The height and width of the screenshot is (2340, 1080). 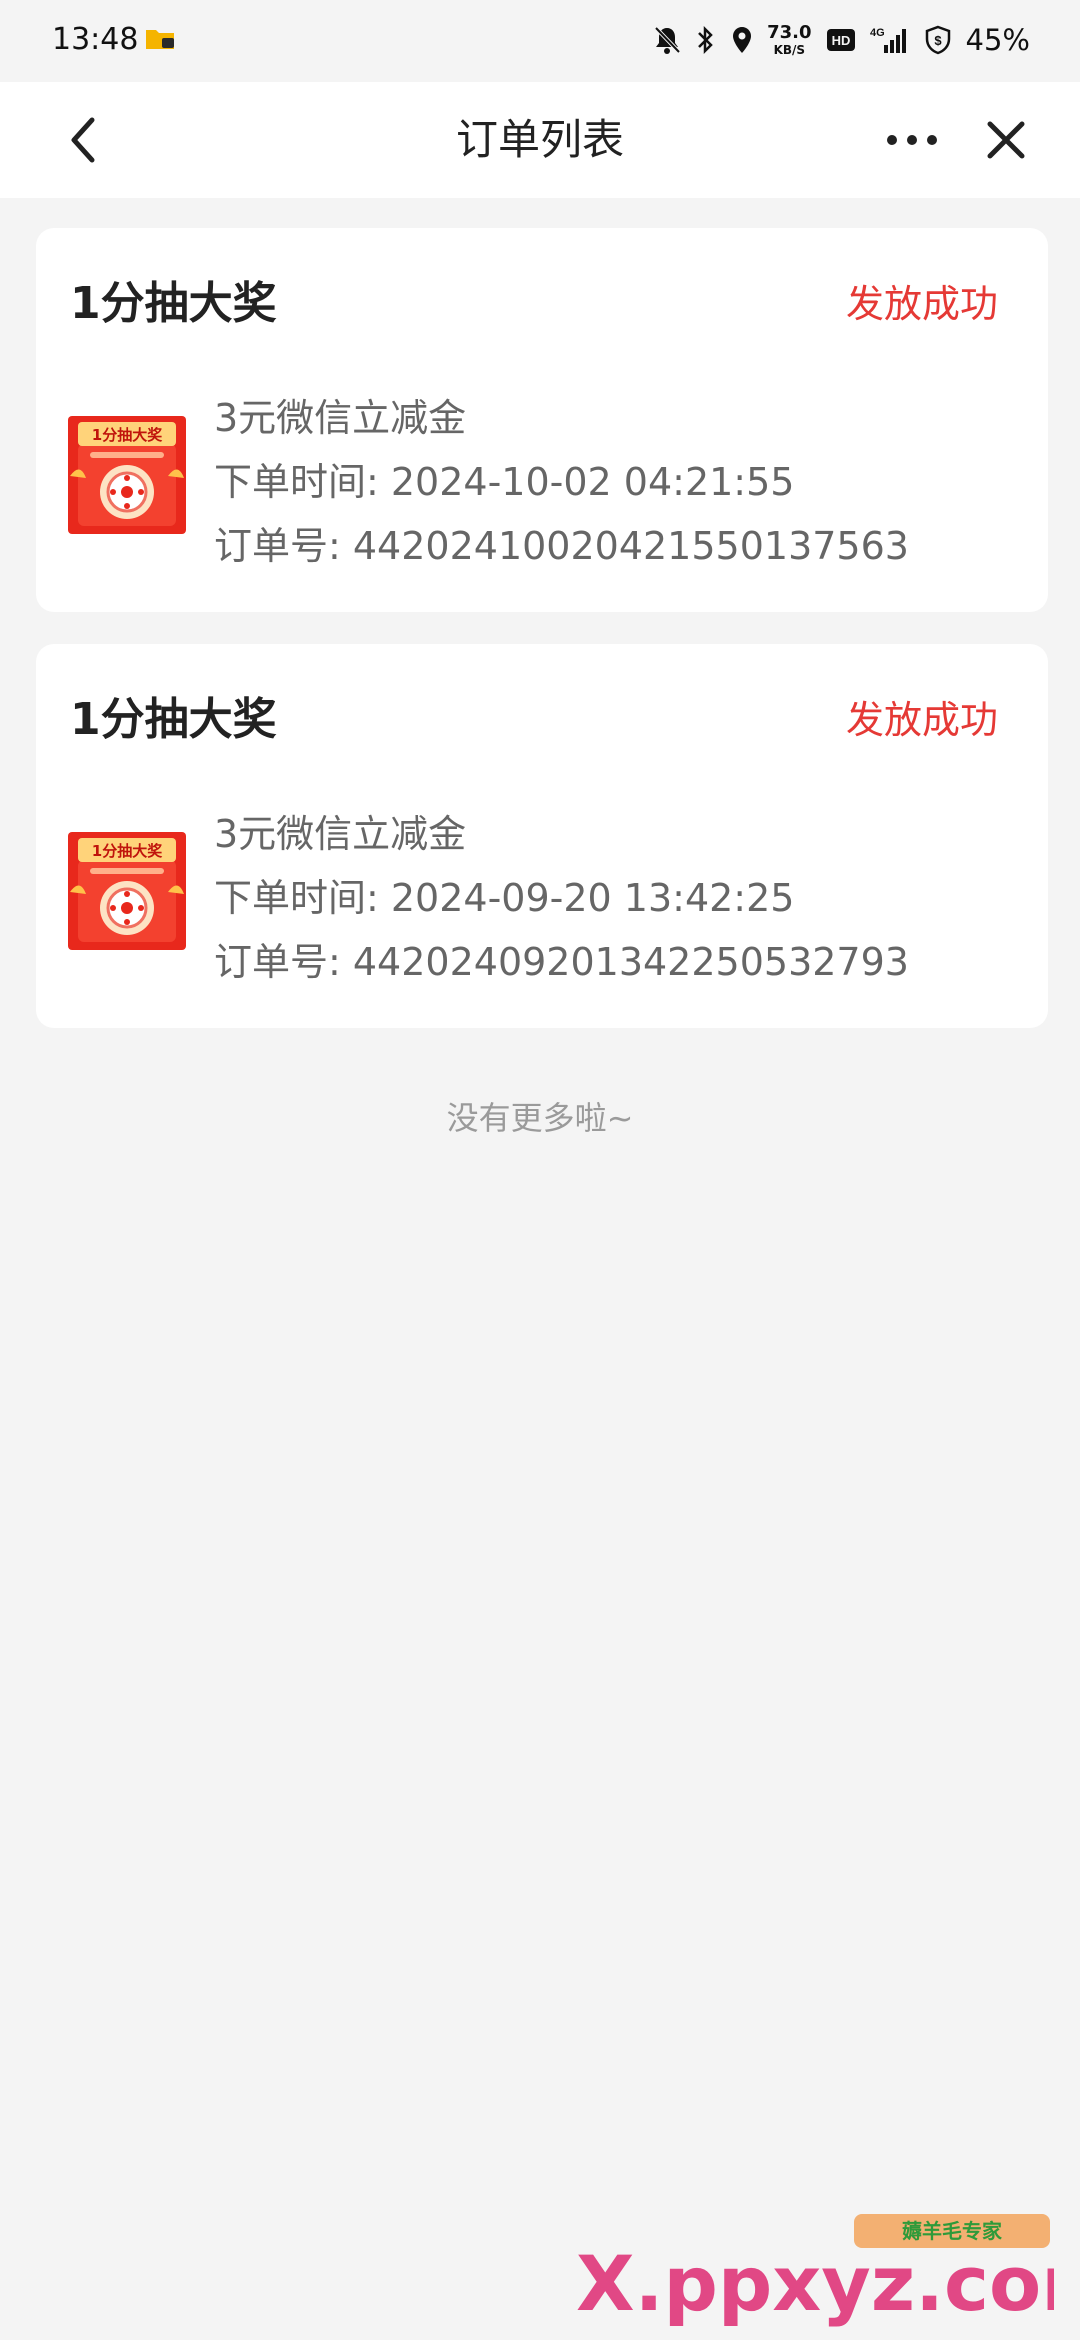 I want to click on no-more-text: 没有更多啦~, so click(x=540, y=1118).